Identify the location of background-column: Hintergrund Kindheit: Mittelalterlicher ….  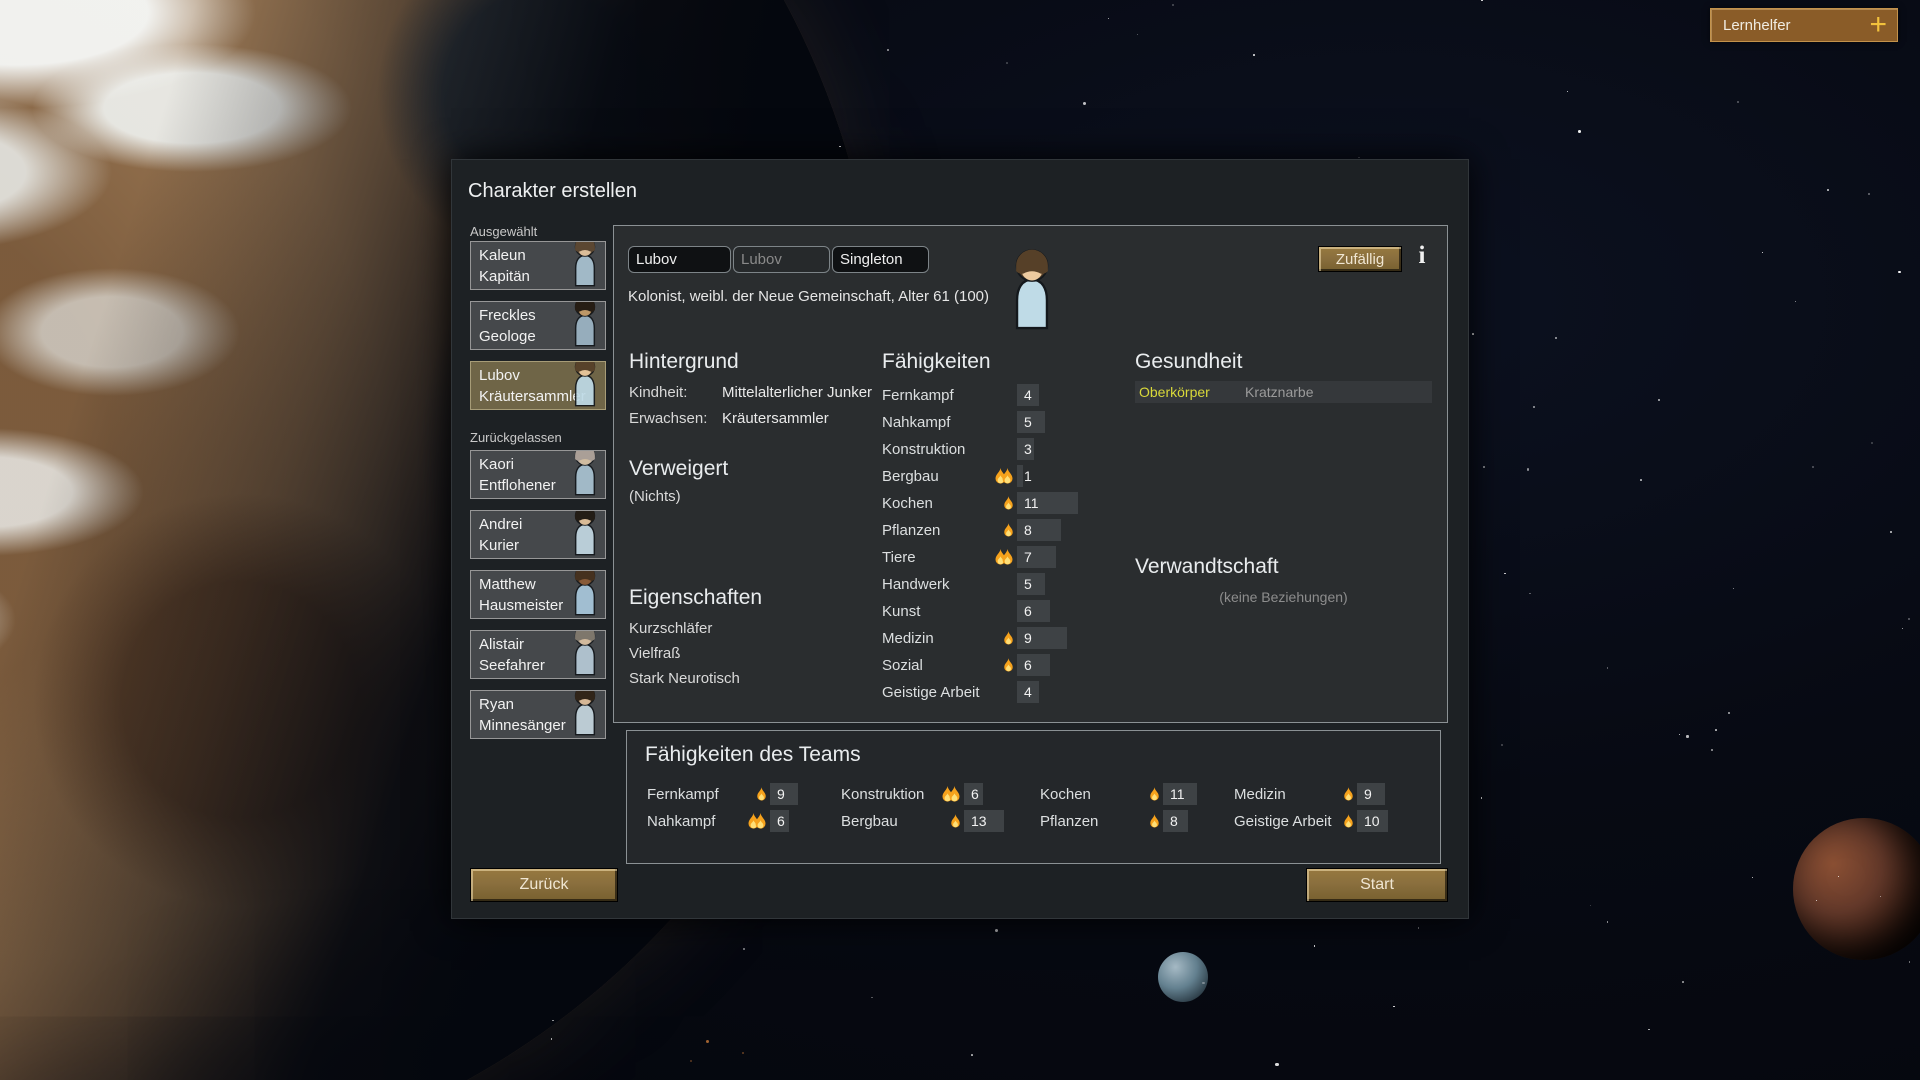
(754, 530).